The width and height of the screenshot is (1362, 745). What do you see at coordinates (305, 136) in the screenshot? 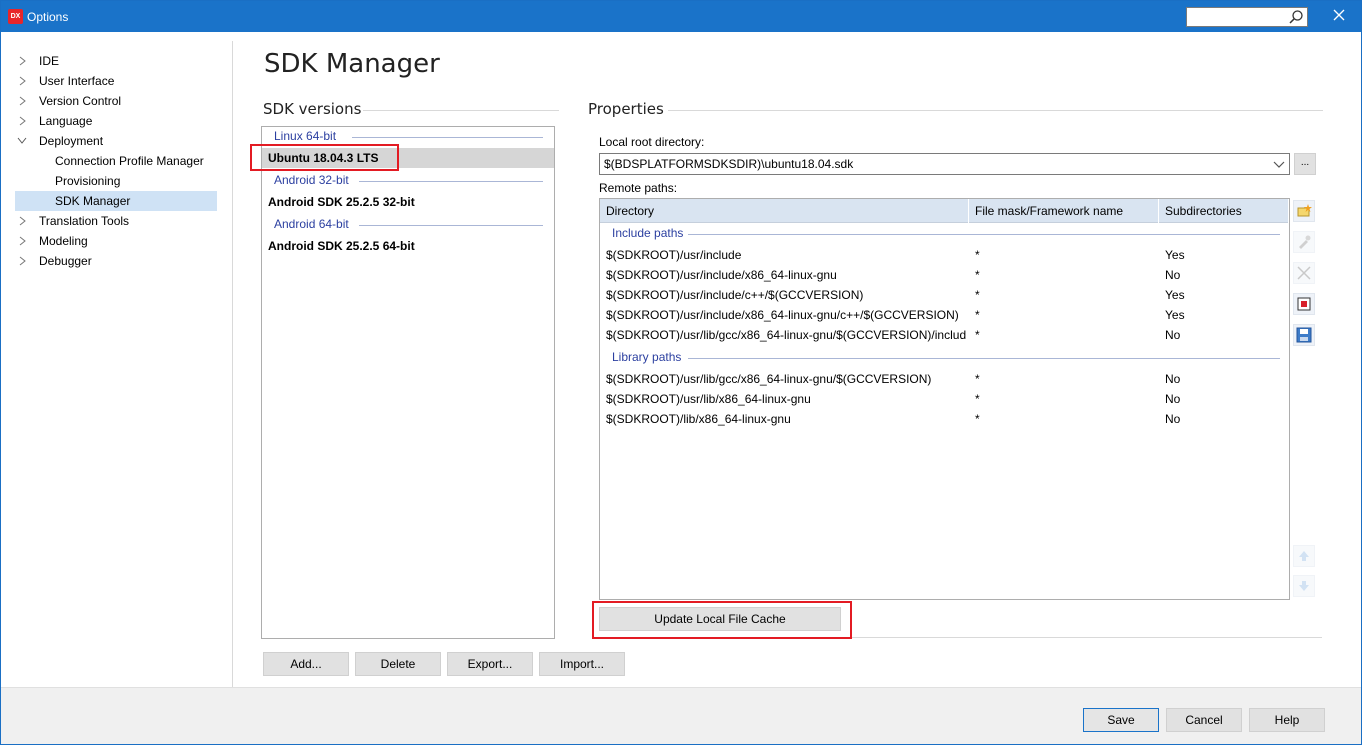
I see `sdk-group-label: Linux 64-bit` at bounding box center [305, 136].